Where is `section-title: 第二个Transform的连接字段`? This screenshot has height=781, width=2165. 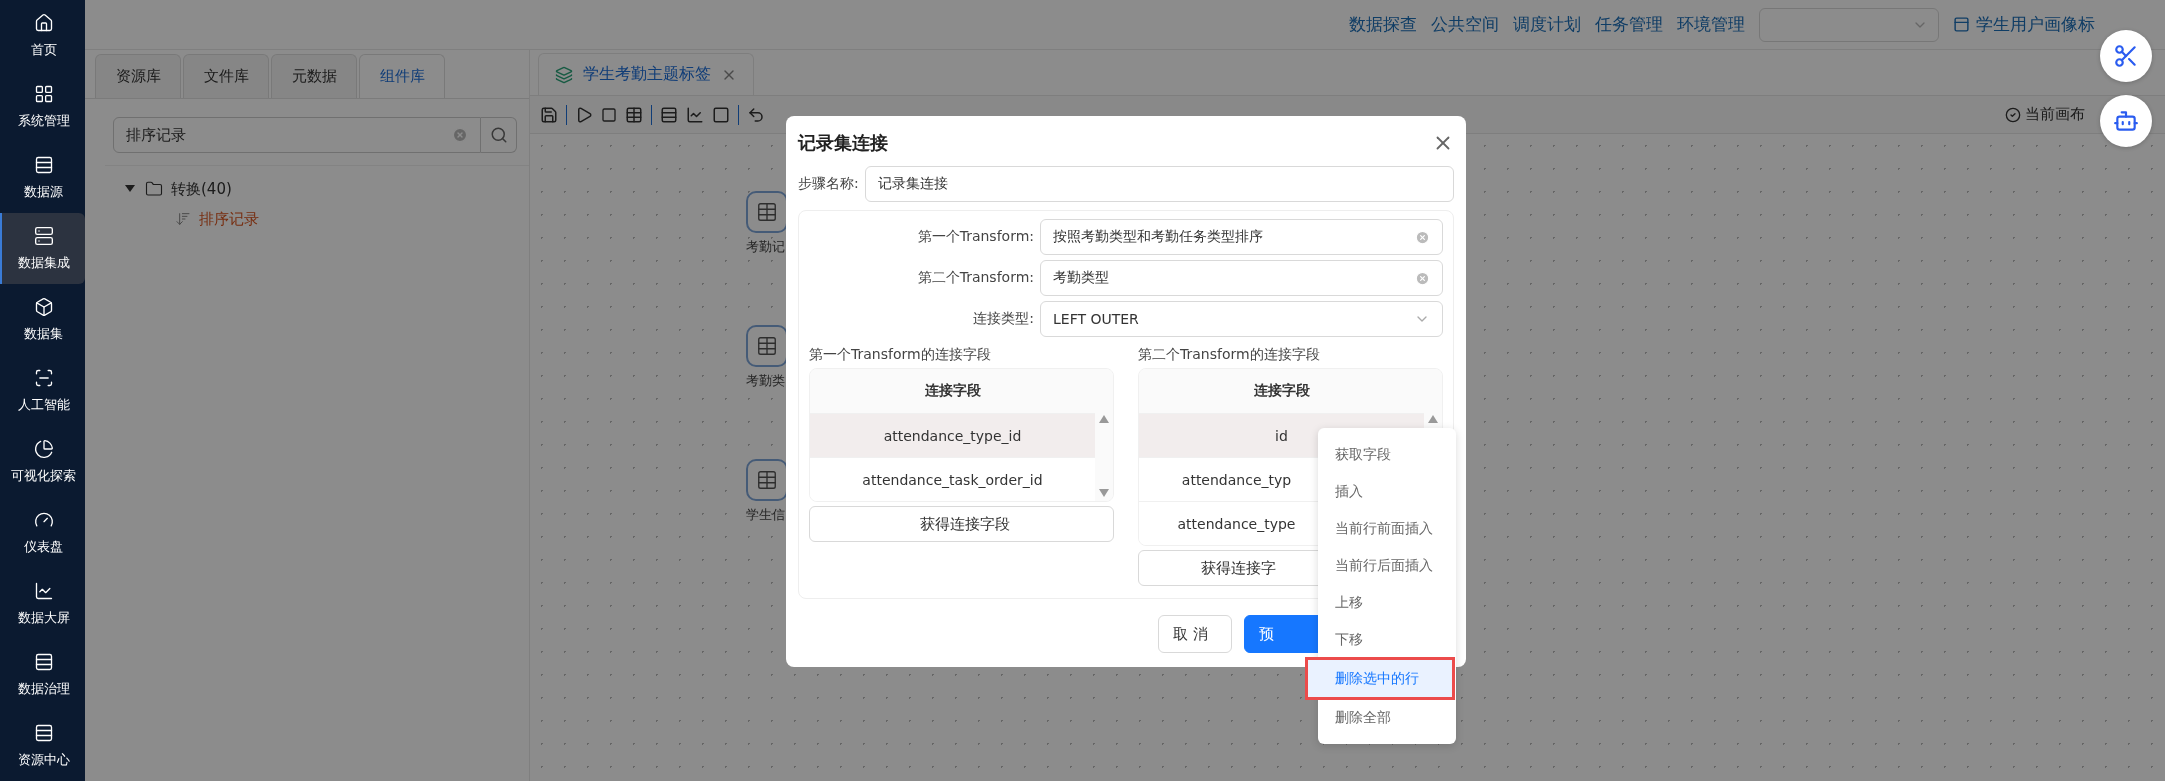 section-title: 第二个Transform的连接字段 is located at coordinates (1229, 355).